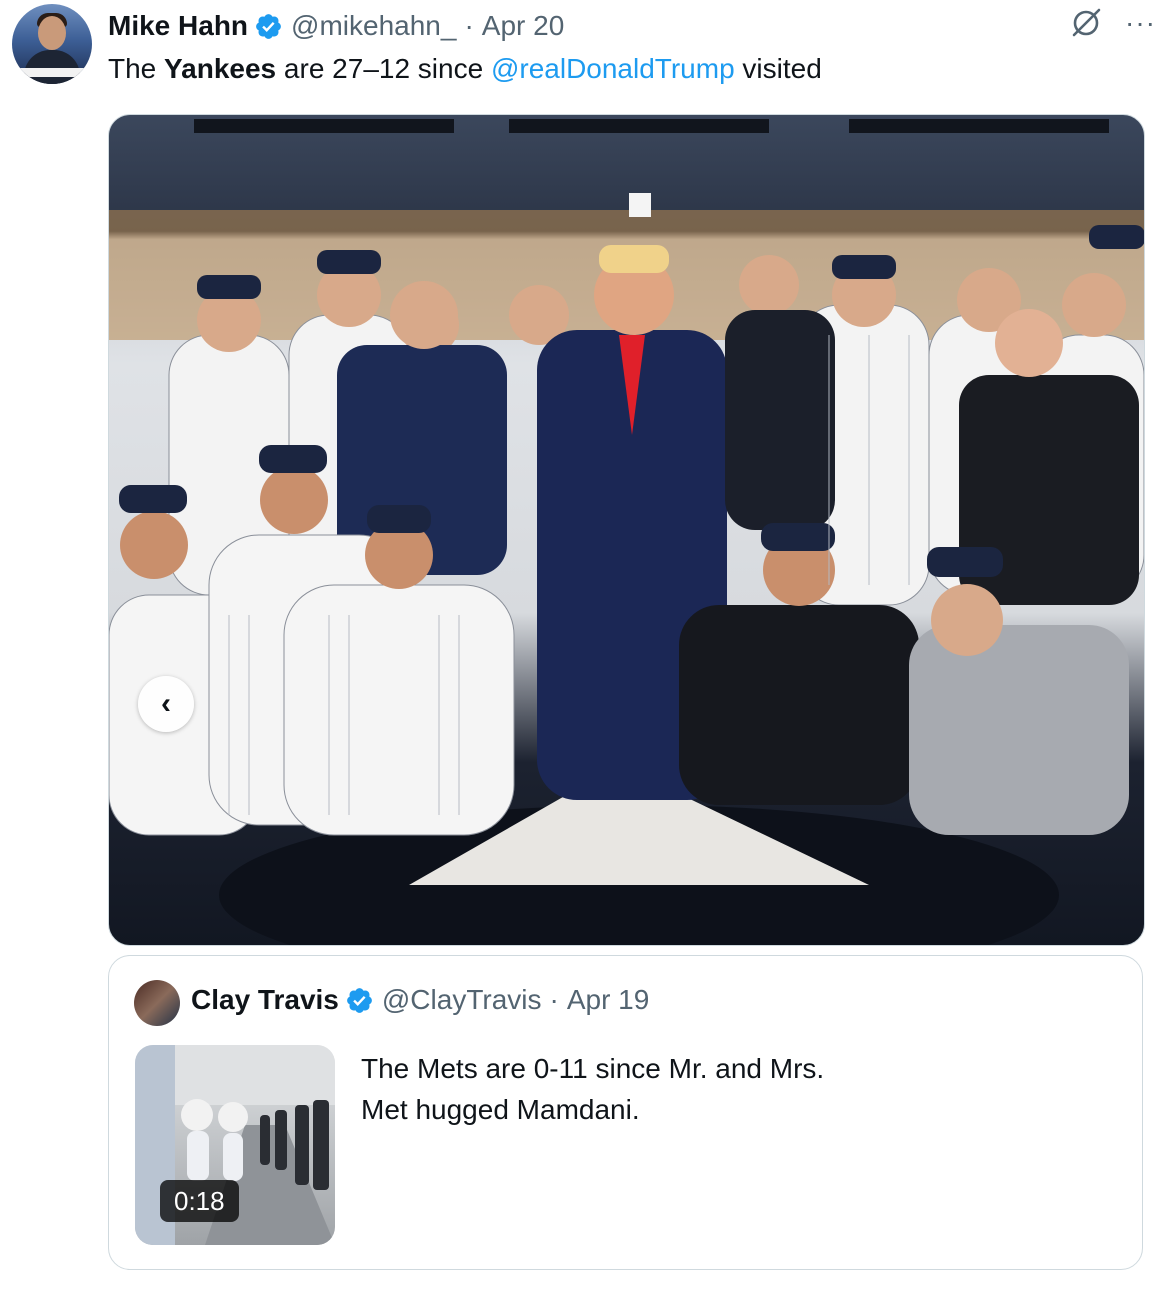 This screenshot has height=1290, width=1172. I want to click on more-options-icon: ···, so click(1140, 23).